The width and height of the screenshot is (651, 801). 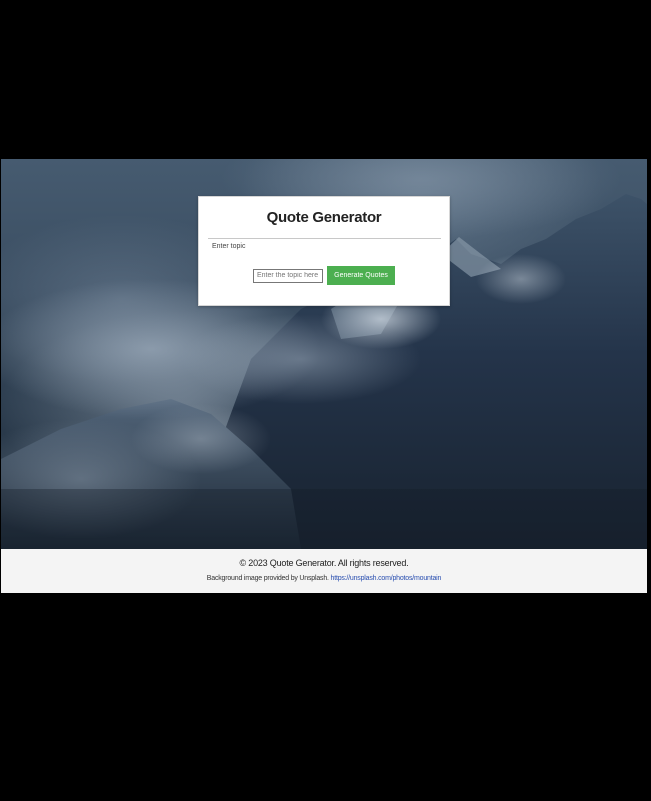 I want to click on footer-credit-link: https://unsplash.com/photos/mountain, so click(x=386, y=578).